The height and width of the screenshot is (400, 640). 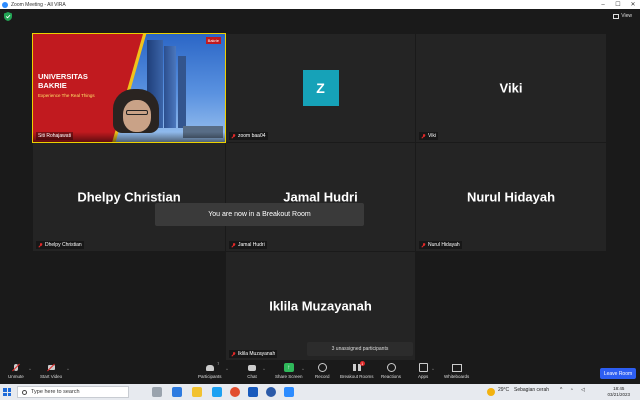 I want to click on apps-caret-icon: ^, so click(x=433, y=369).